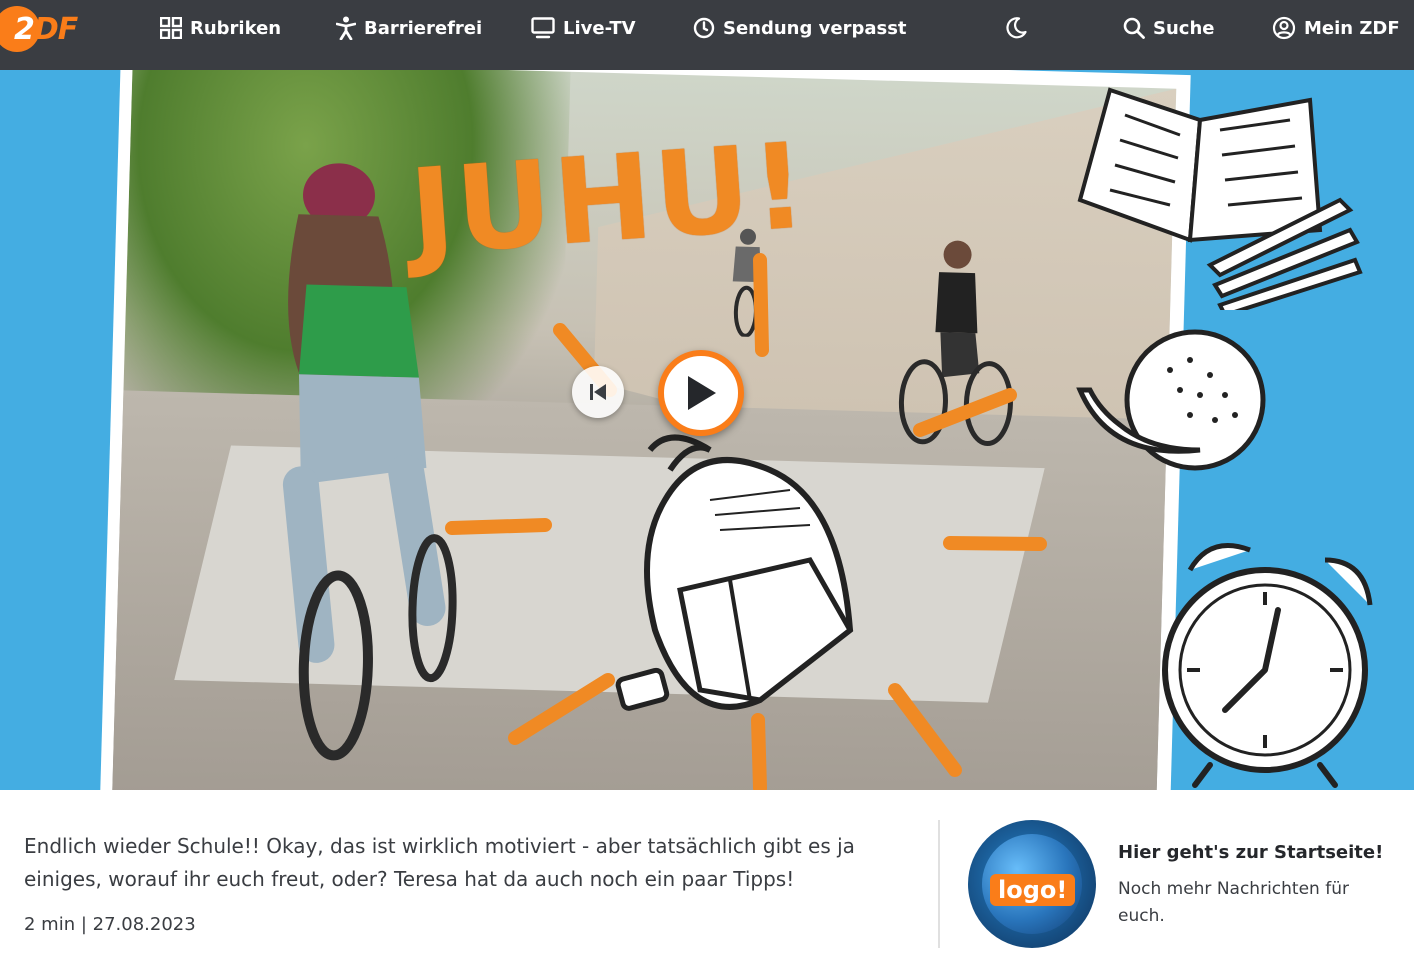 This screenshot has width=1414, height=957. What do you see at coordinates (734, 572) in the screenshot?
I see `backpack-doodle` at bounding box center [734, 572].